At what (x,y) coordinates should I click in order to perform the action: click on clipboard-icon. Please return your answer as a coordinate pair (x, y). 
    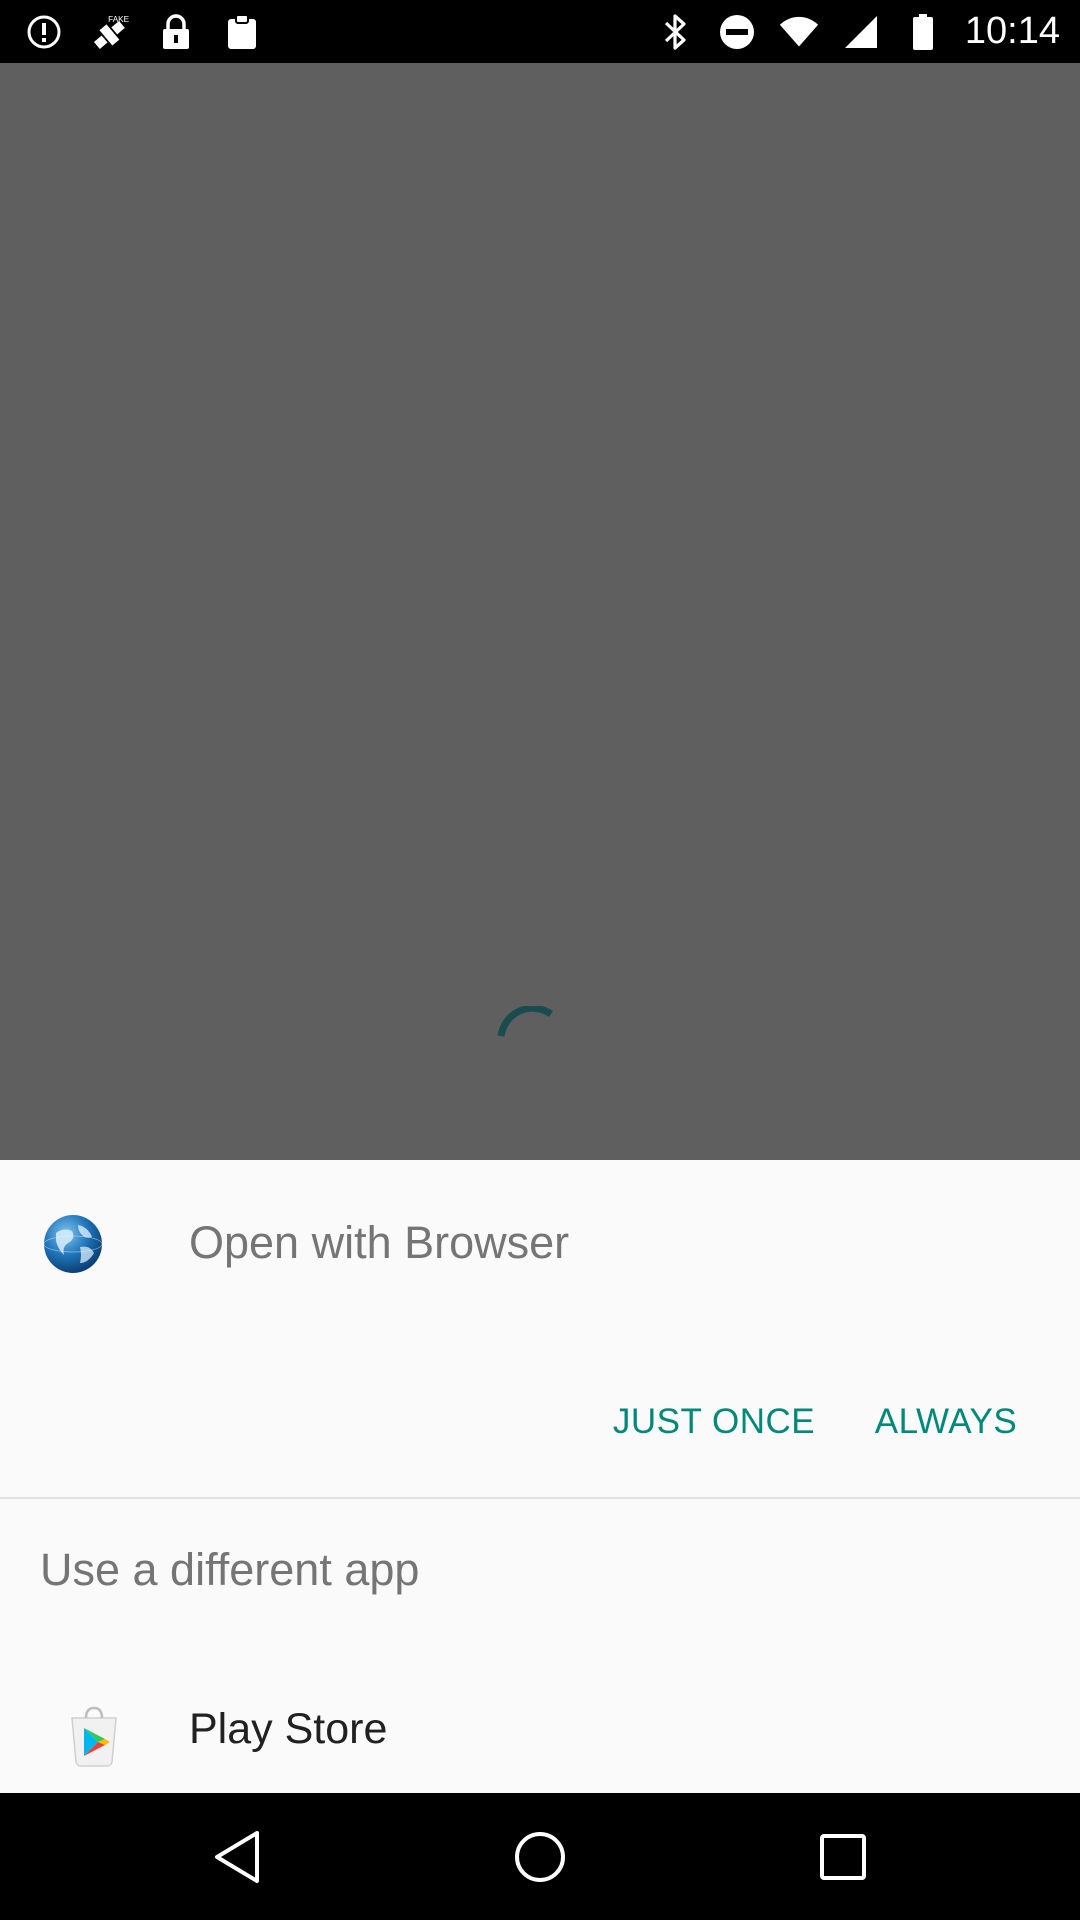
    Looking at the image, I should click on (242, 32).